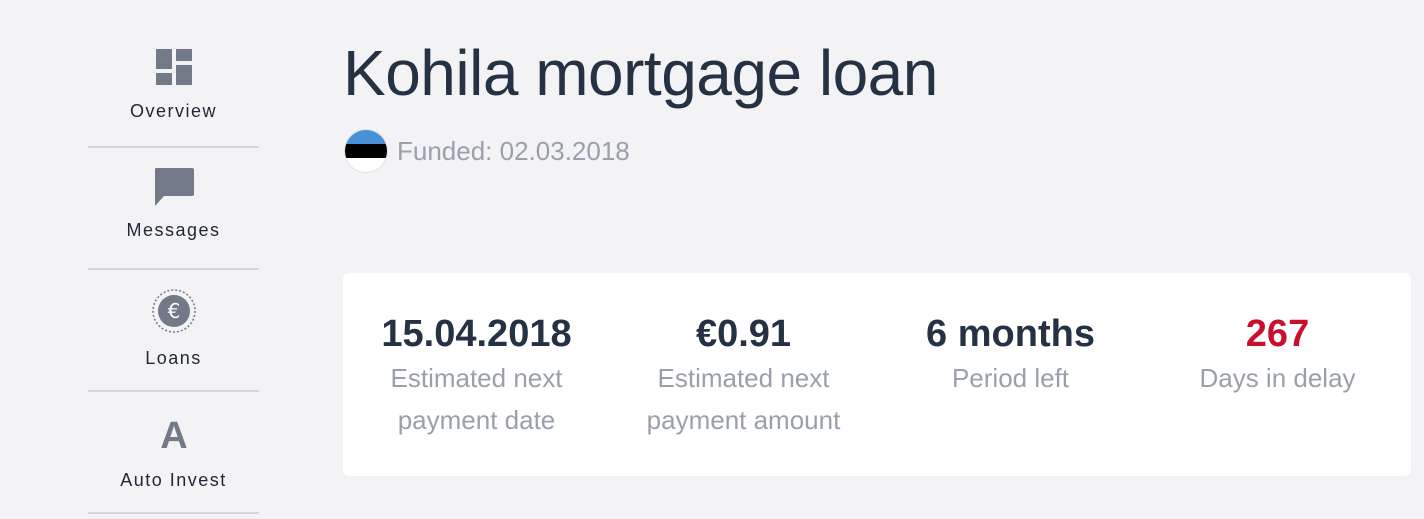 The image size is (1424, 519). I want to click on sidebar-item-loans: € Loans, so click(173, 331).